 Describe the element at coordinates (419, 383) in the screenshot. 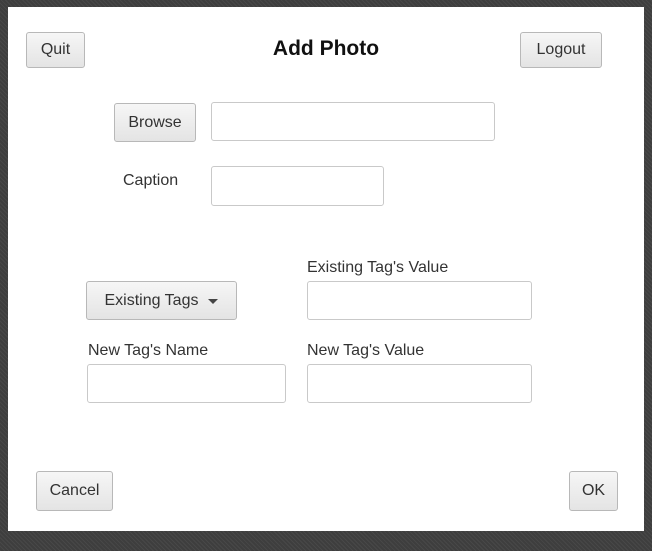

I see `new-tag-value-input` at that location.